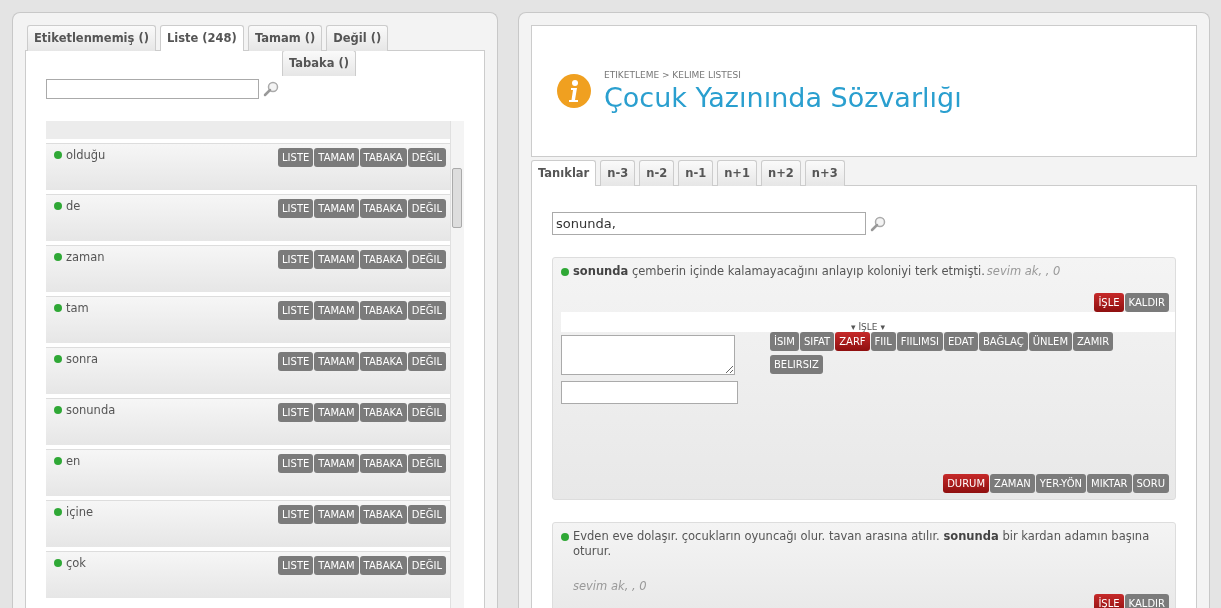  I want to click on category-button: ZAMIR, so click(1093, 341).